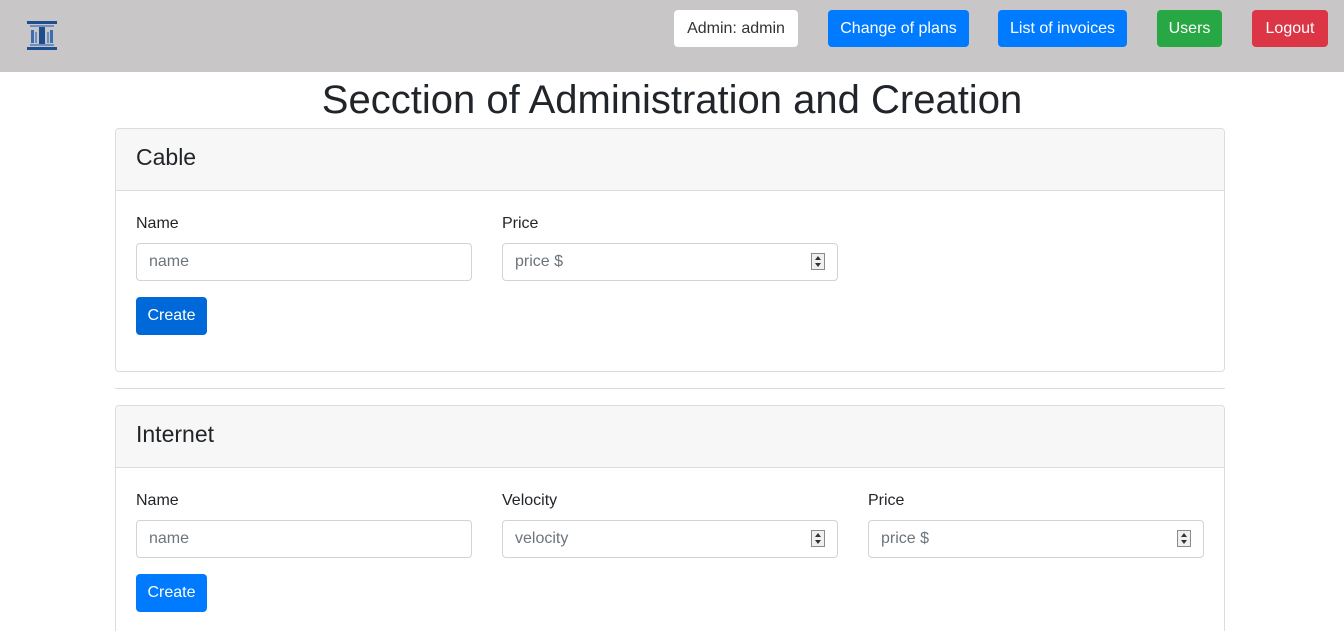  I want to click on internet-velocity-input, so click(670, 539).